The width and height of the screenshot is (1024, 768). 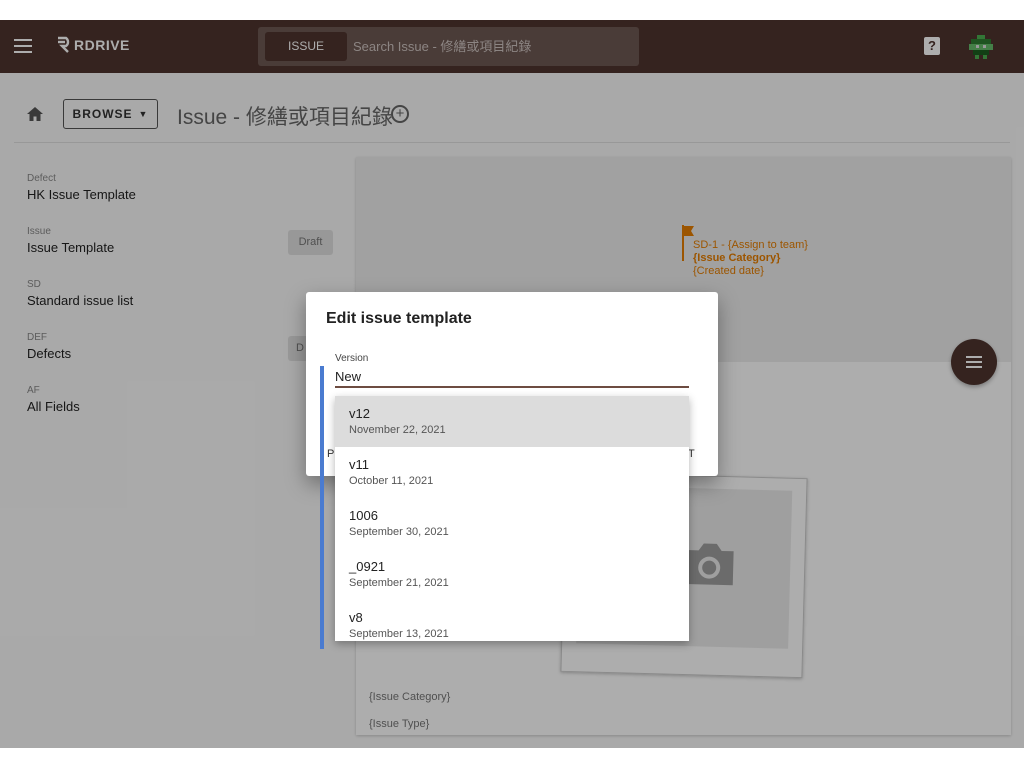 What do you see at coordinates (352, 358) in the screenshot?
I see `version-label: Version` at bounding box center [352, 358].